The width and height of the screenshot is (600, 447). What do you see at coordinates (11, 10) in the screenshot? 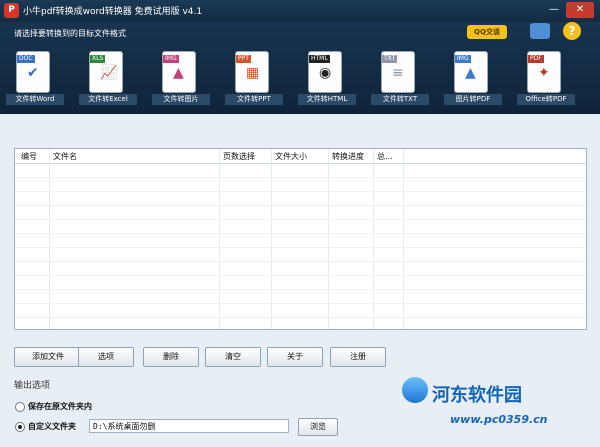
I see `app-logo-icon: P` at bounding box center [11, 10].